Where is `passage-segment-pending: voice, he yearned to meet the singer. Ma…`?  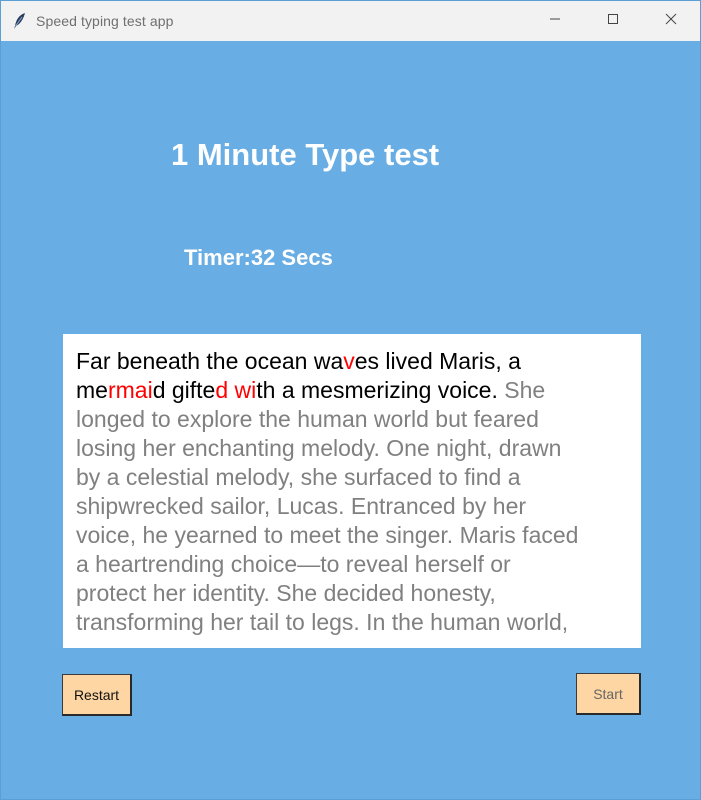 passage-segment-pending: voice, he yearned to meet the singer. Ma… is located at coordinates (327, 535).